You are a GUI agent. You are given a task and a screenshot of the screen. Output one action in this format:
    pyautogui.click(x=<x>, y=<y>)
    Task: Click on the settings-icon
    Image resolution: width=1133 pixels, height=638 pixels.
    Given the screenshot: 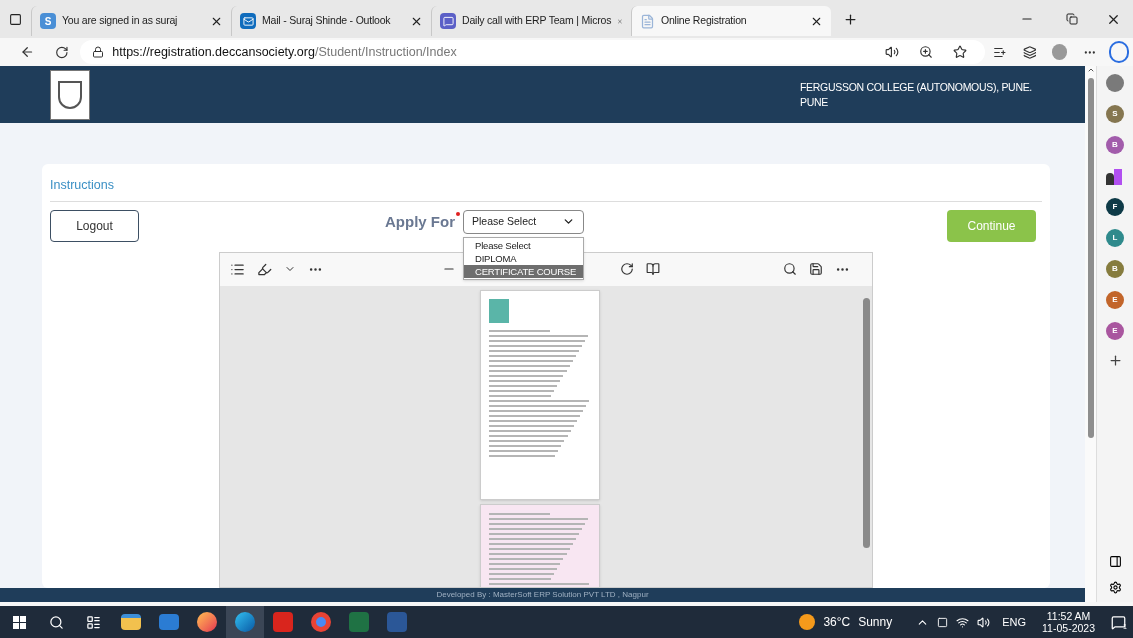 What is the action you would take?
    pyautogui.click(x=1115, y=587)
    